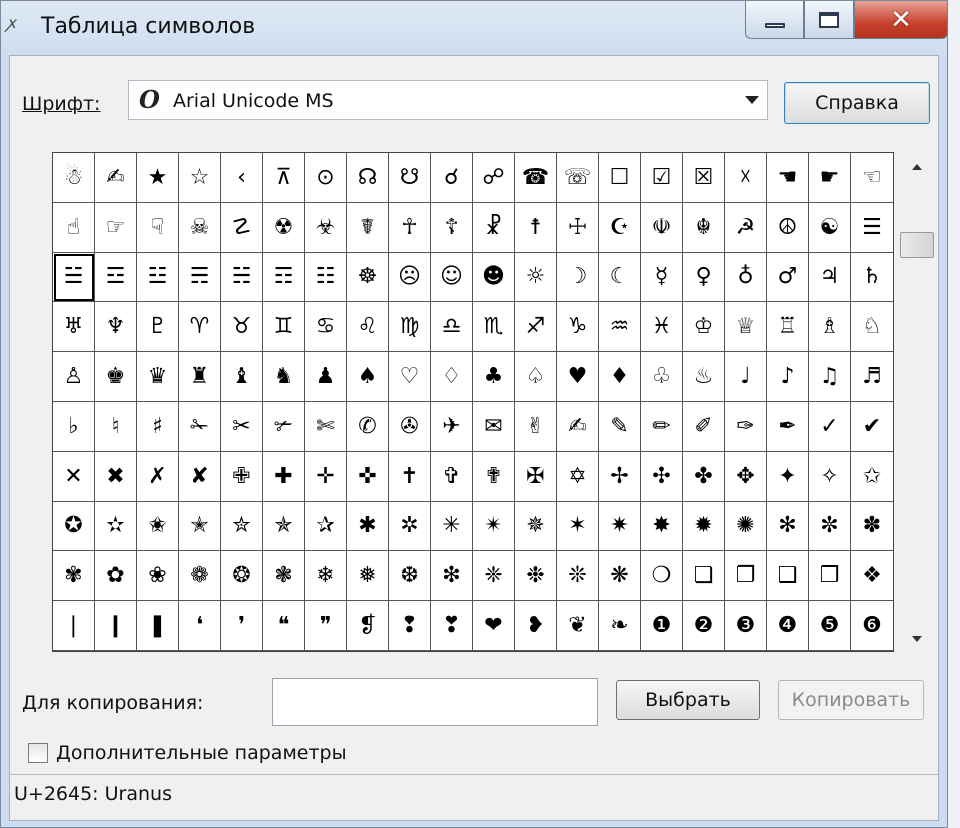  Describe the element at coordinates (746, 327) in the screenshot. I see `character-cell: ♕` at that location.